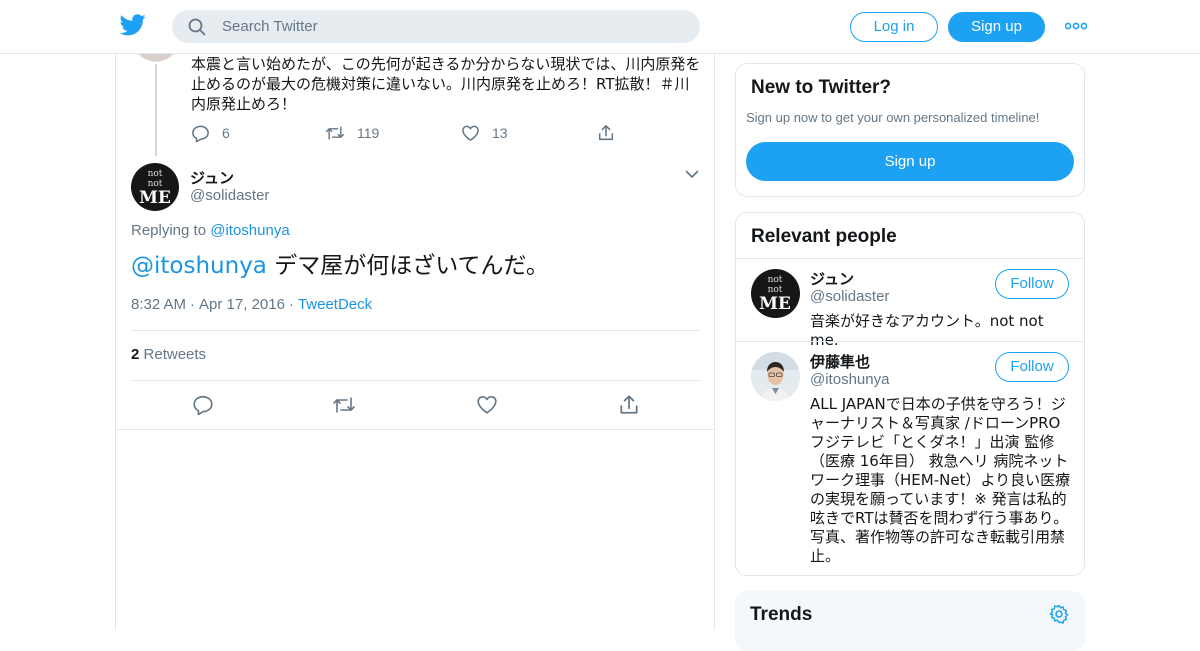 The image size is (1200, 651). I want to click on person-photo, so click(775, 376).